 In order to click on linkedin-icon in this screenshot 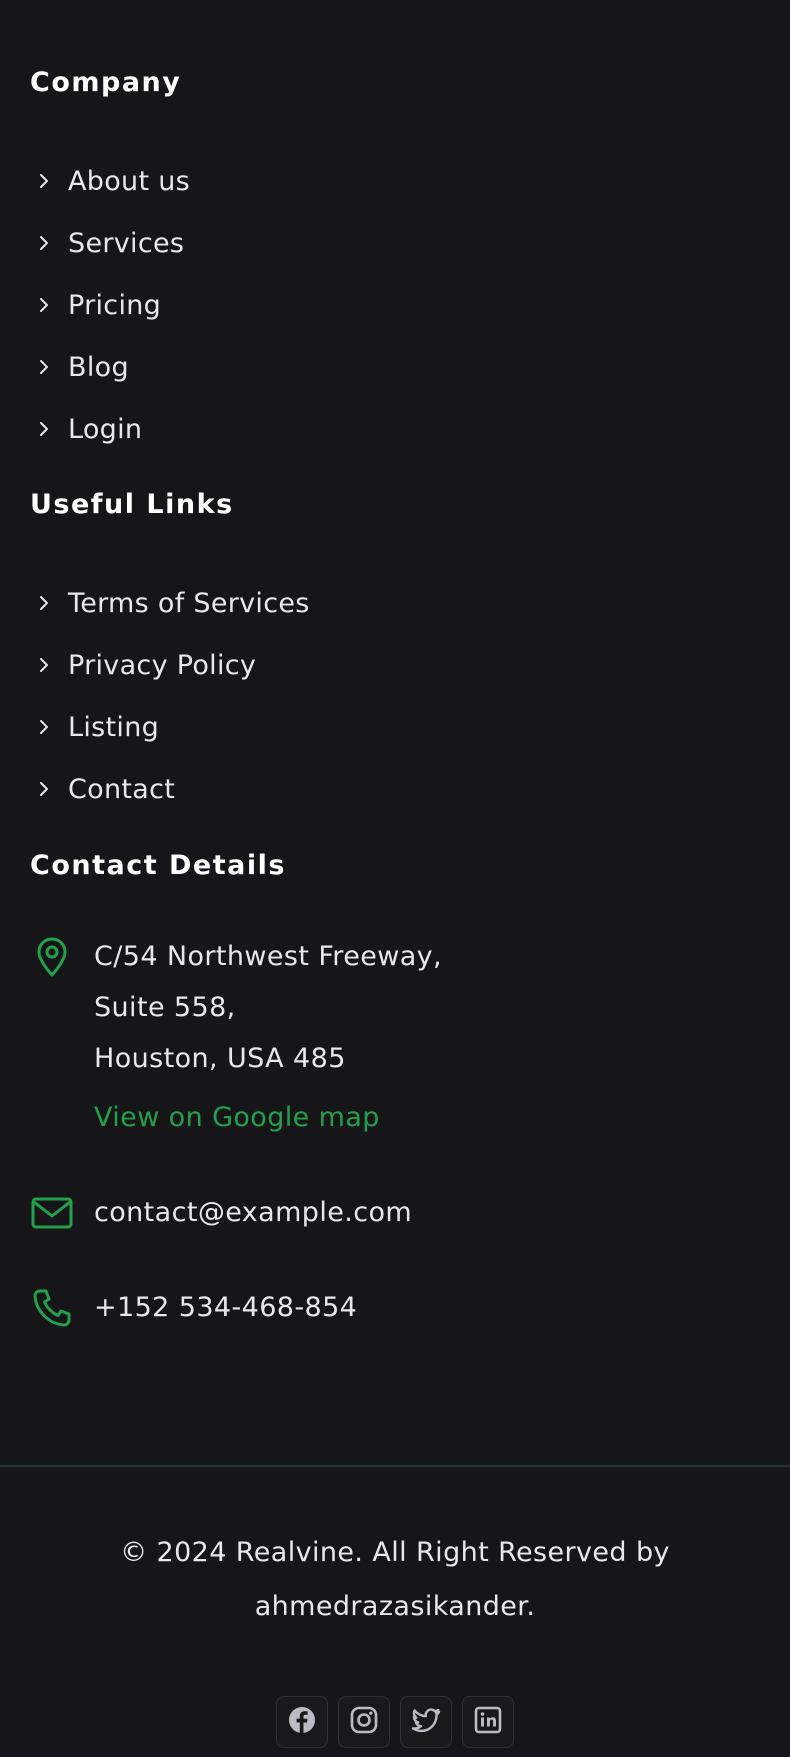, I will do `click(488, 1722)`.